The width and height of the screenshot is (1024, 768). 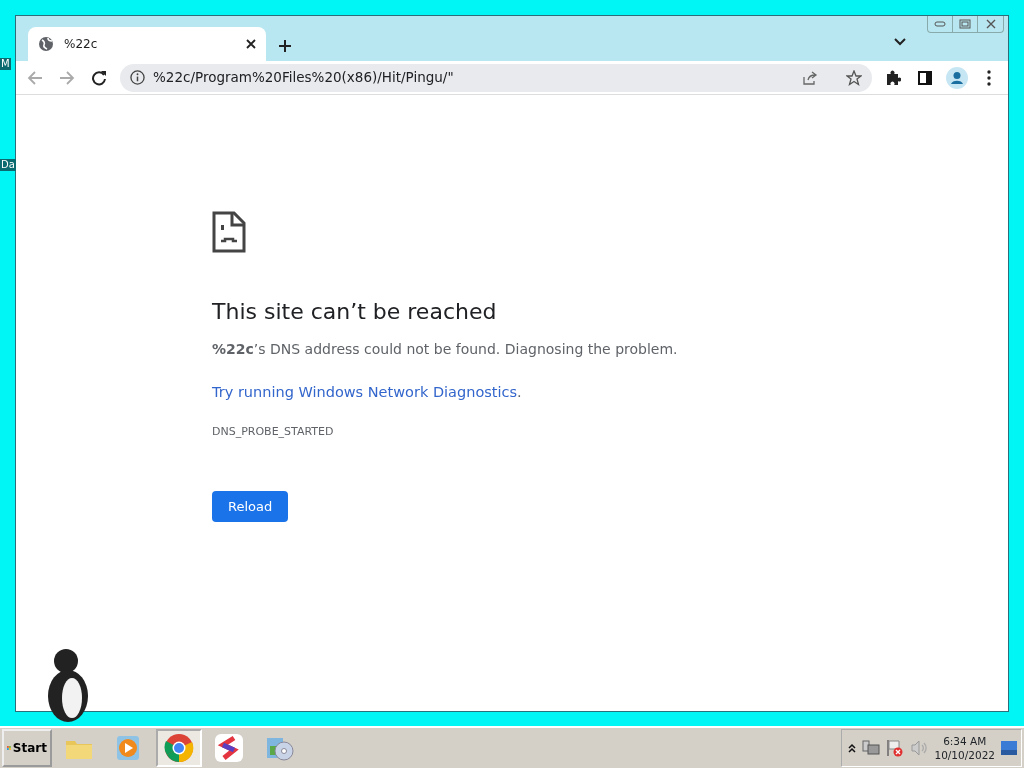 I want to click on menu-icon, so click(x=989, y=77).